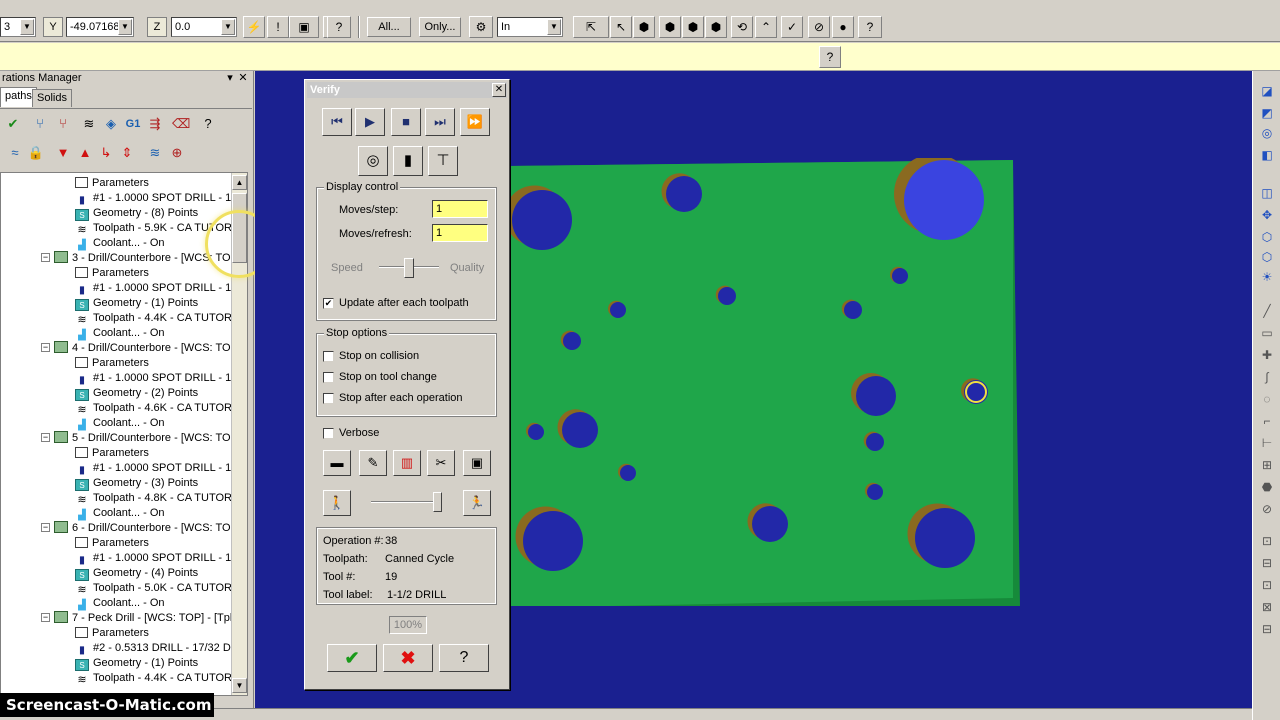 Image resolution: width=1280 pixels, height=720 pixels. What do you see at coordinates (1267, 399) in the screenshot?
I see `arc-icon: ◌` at bounding box center [1267, 399].